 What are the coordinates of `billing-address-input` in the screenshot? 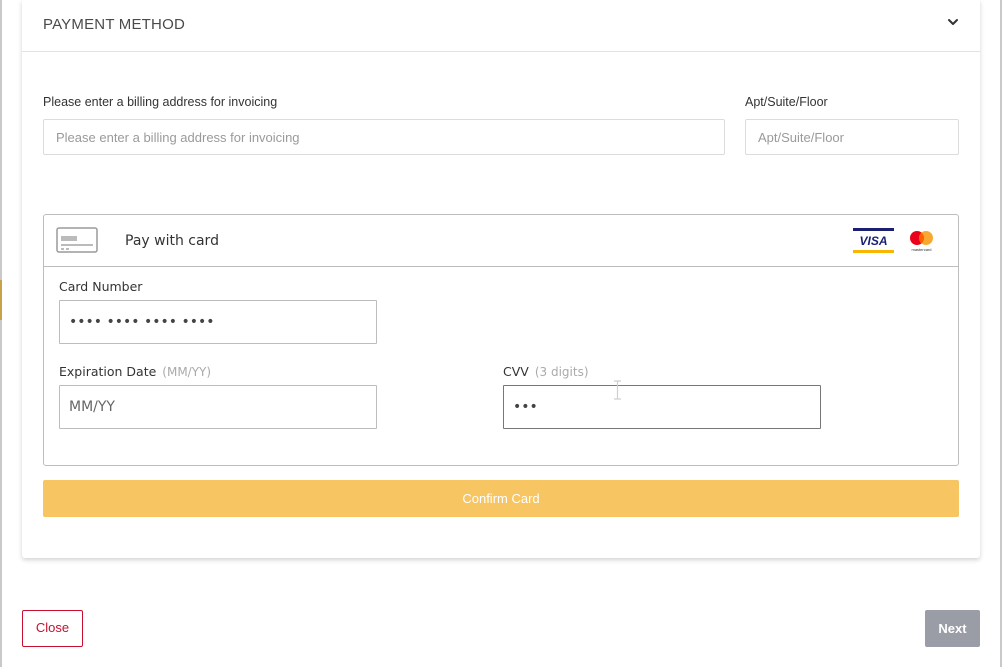 It's located at (384, 137).